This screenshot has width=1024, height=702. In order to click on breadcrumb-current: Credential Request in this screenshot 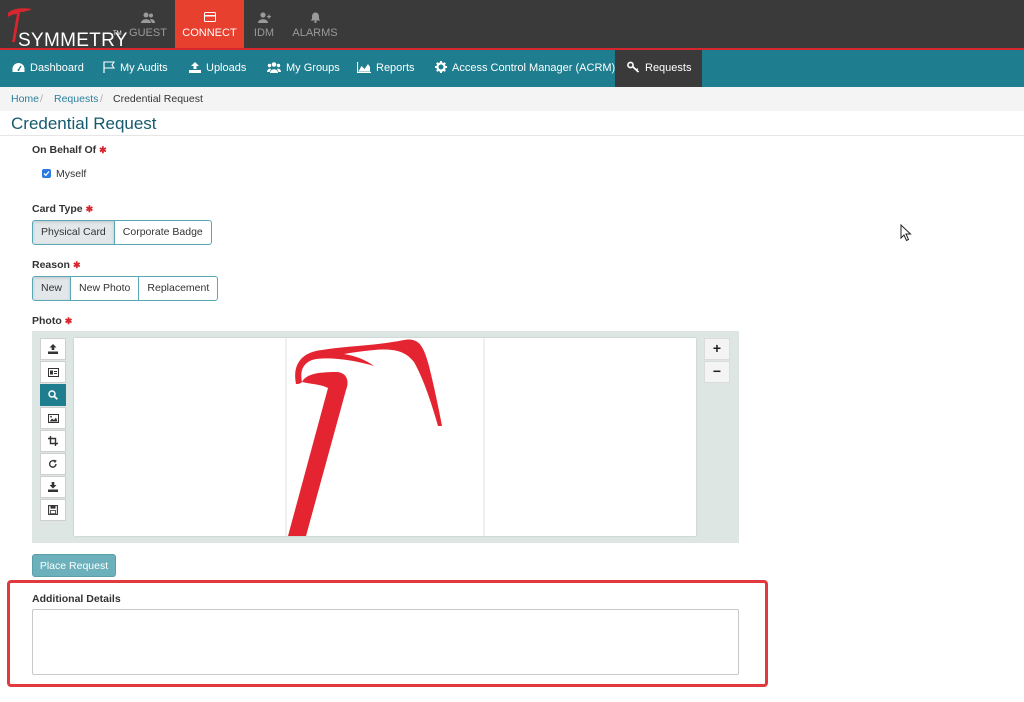, I will do `click(158, 99)`.